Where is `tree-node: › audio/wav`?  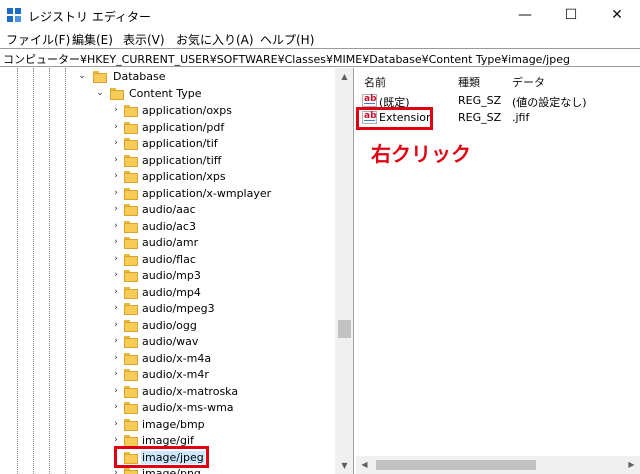
tree-node: › audio/wav is located at coordinates (167, 342).